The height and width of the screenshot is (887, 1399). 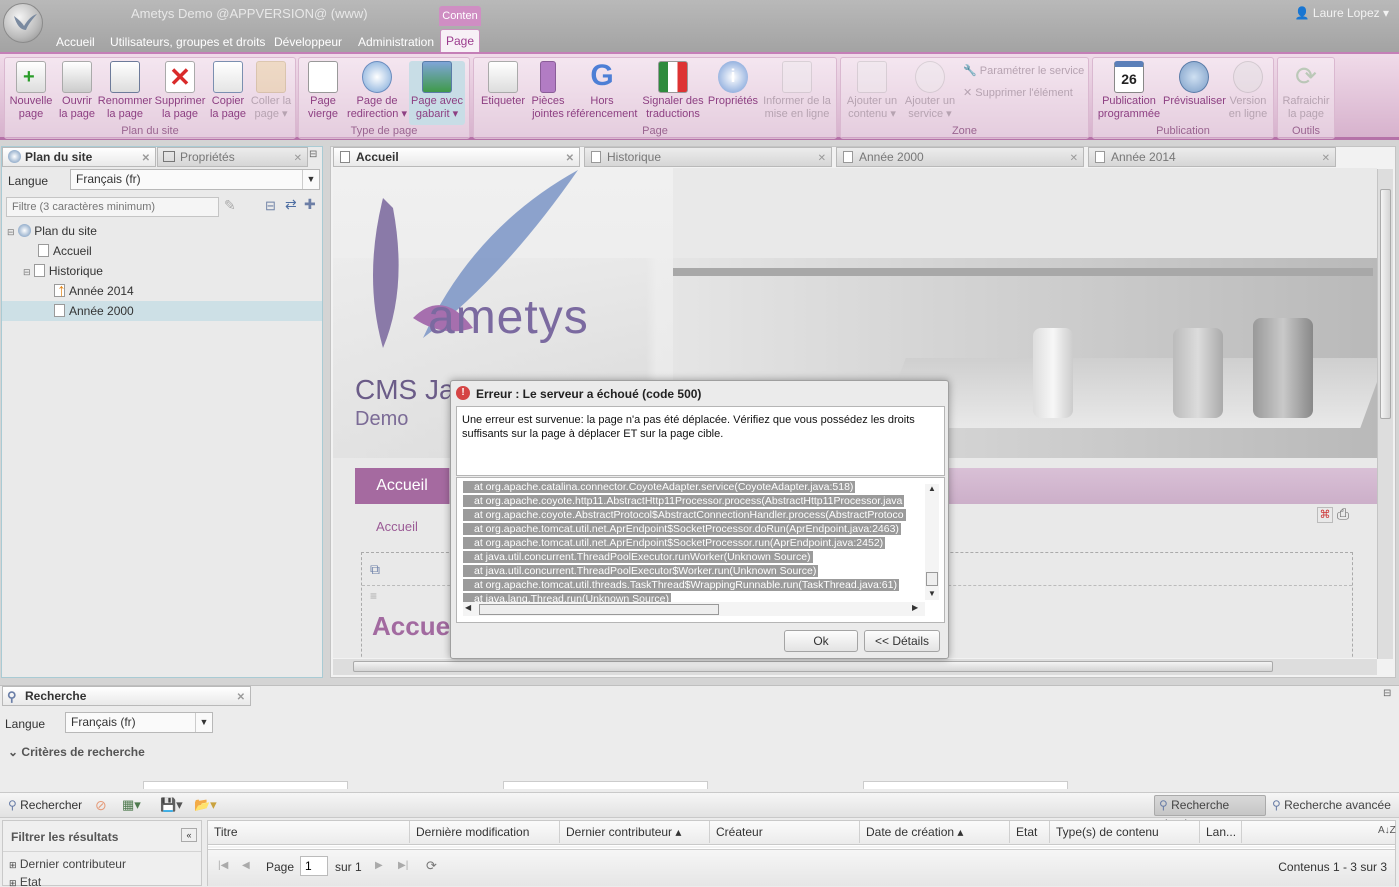 I want to click on report-translations-button: Signaler des traductions, so click(x=673, y=91).